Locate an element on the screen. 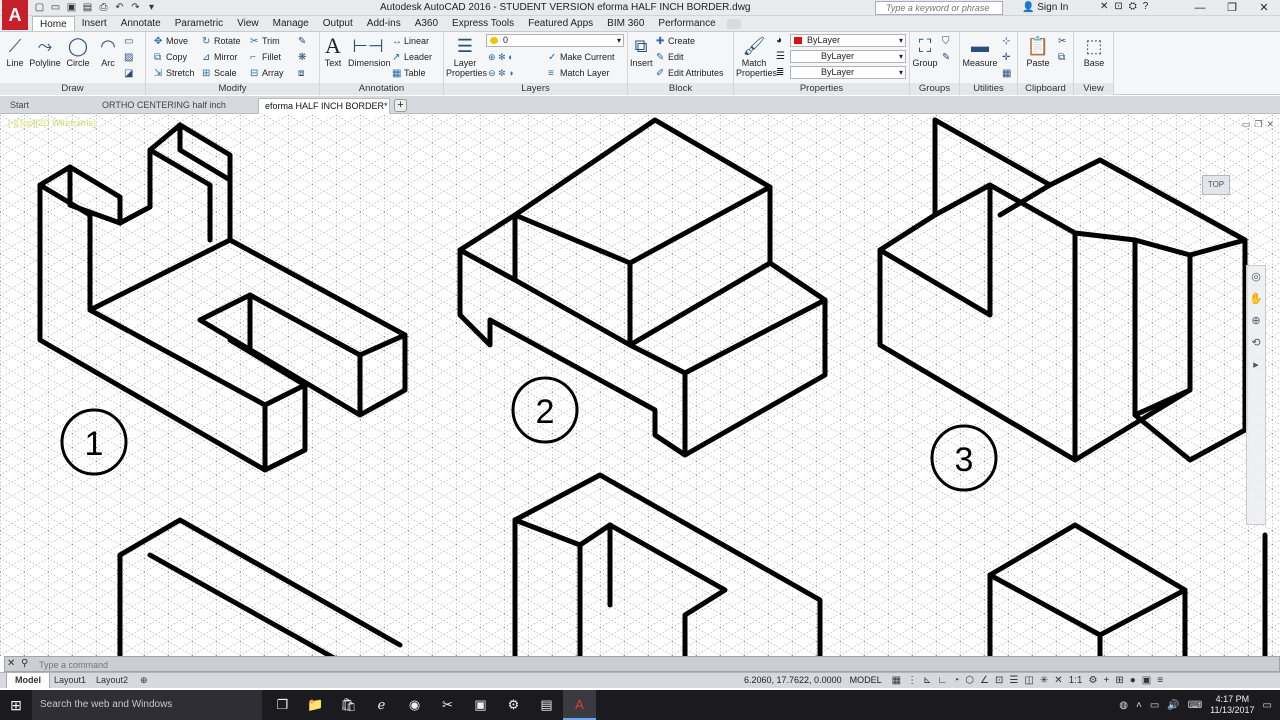  isodraft-icon: ⬡ is located at coordinates (969, 680).